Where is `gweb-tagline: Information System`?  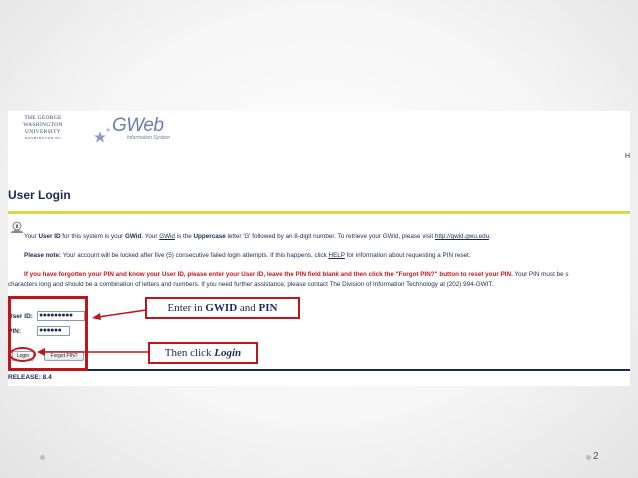 gweb-tagline: Information System is located at coordinates (149, 138).